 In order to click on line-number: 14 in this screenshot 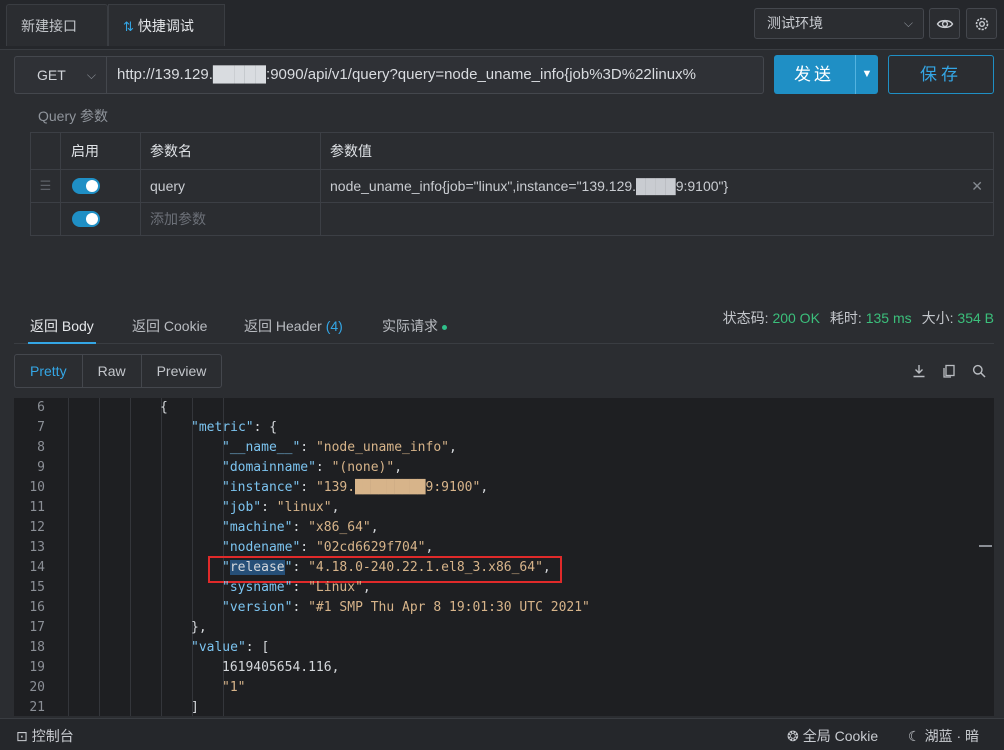, I will do `click(37, 567)`.